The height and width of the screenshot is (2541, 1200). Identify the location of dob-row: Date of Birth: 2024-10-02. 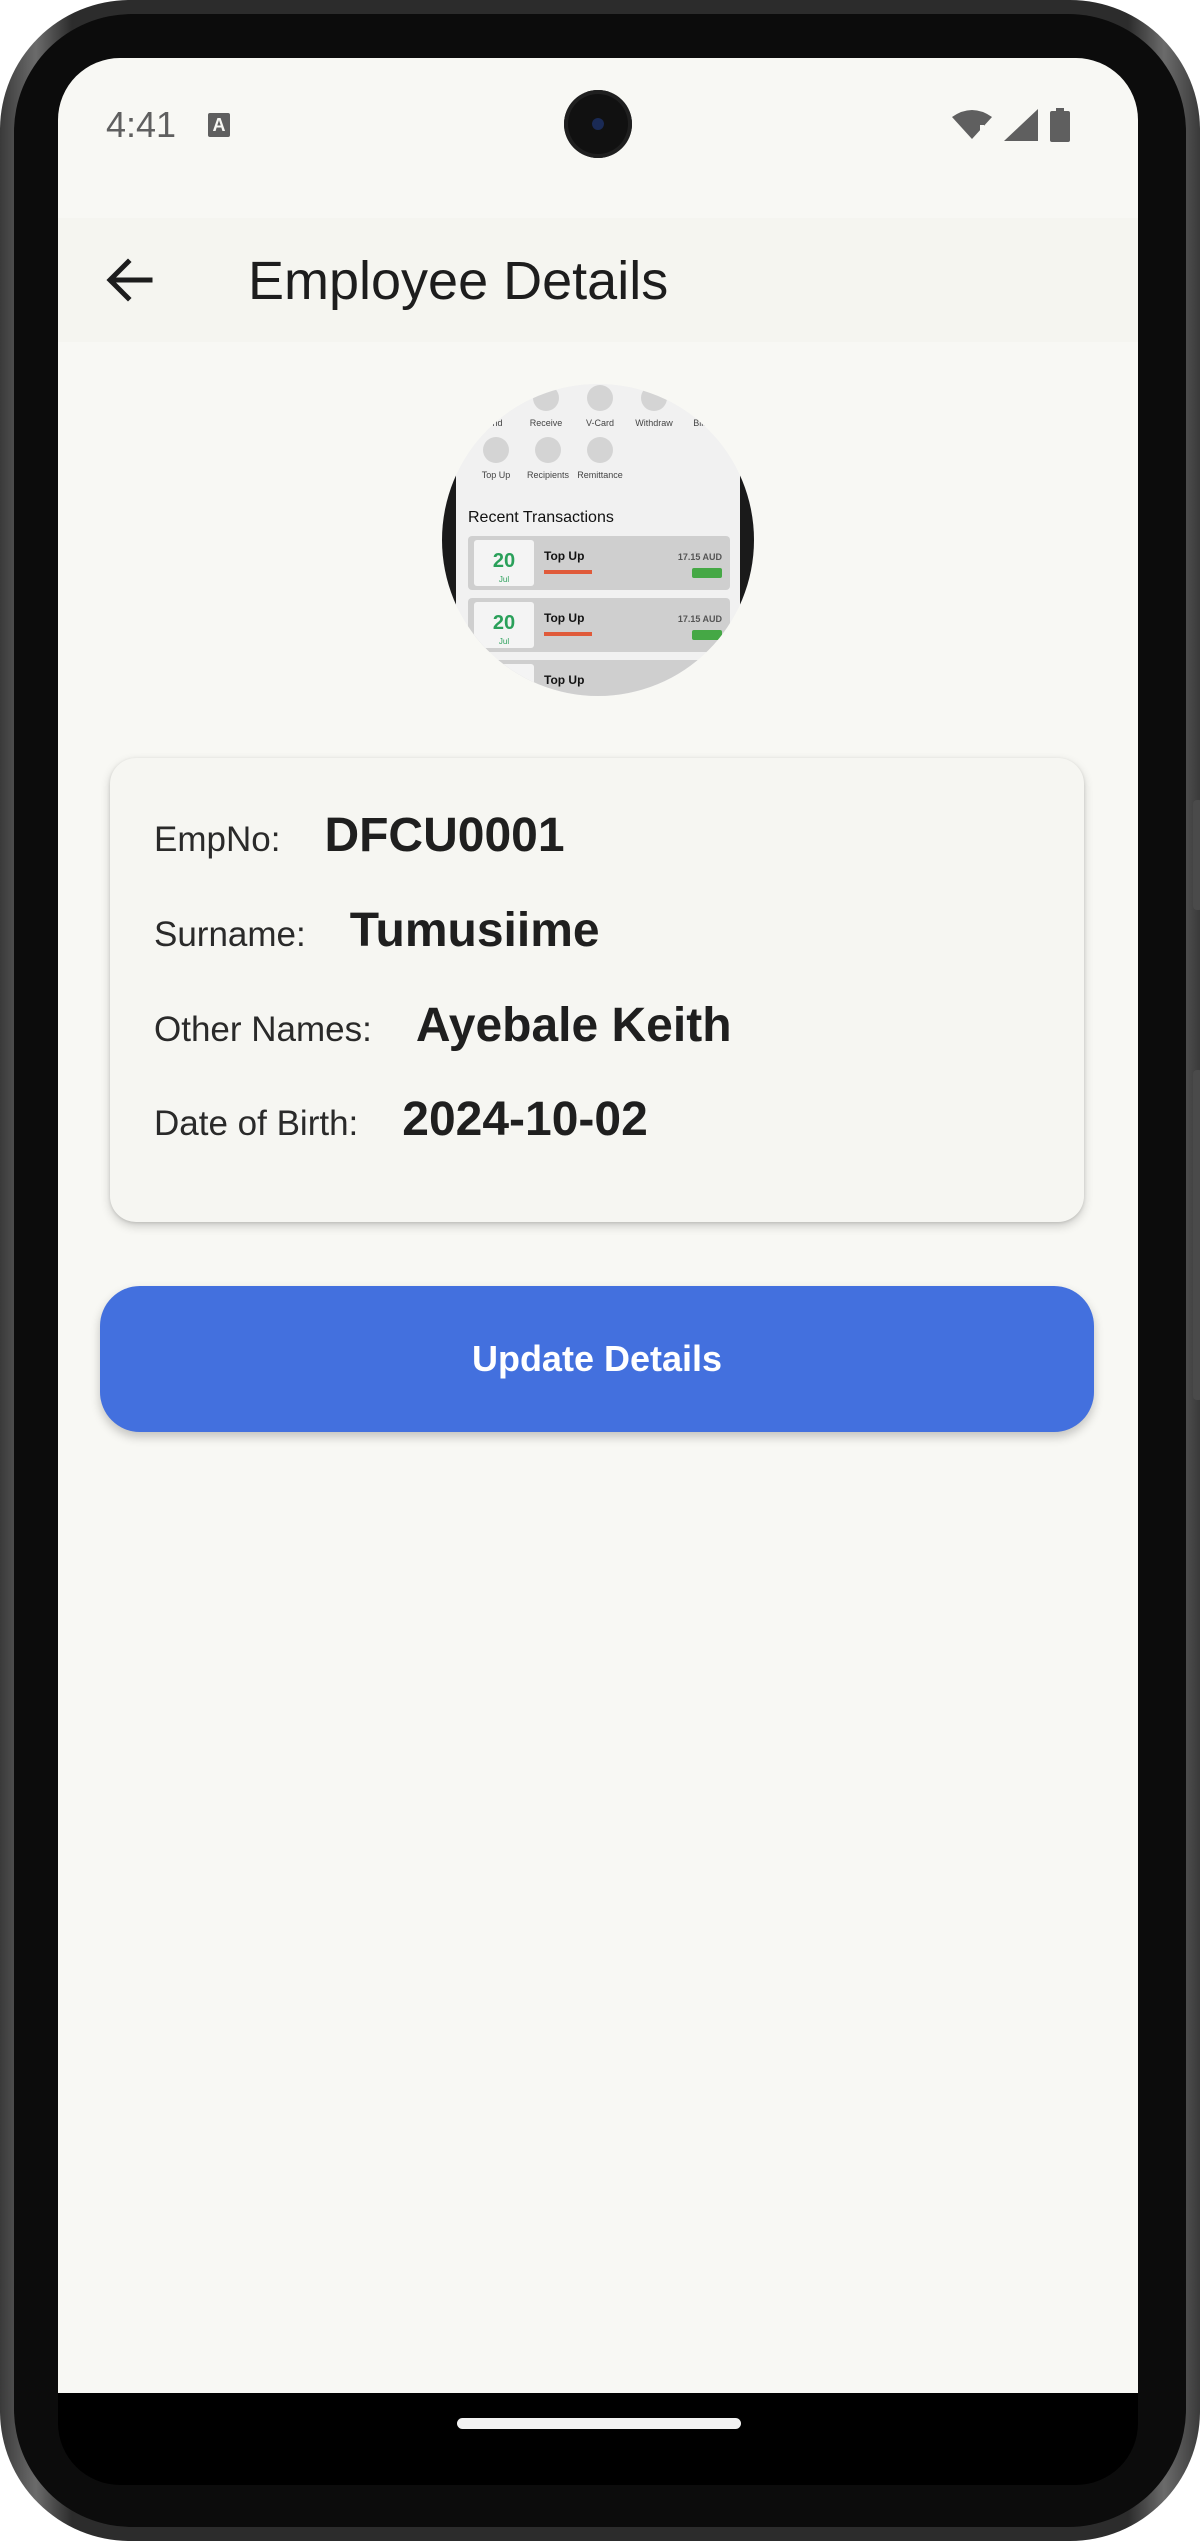
(401, 1119).